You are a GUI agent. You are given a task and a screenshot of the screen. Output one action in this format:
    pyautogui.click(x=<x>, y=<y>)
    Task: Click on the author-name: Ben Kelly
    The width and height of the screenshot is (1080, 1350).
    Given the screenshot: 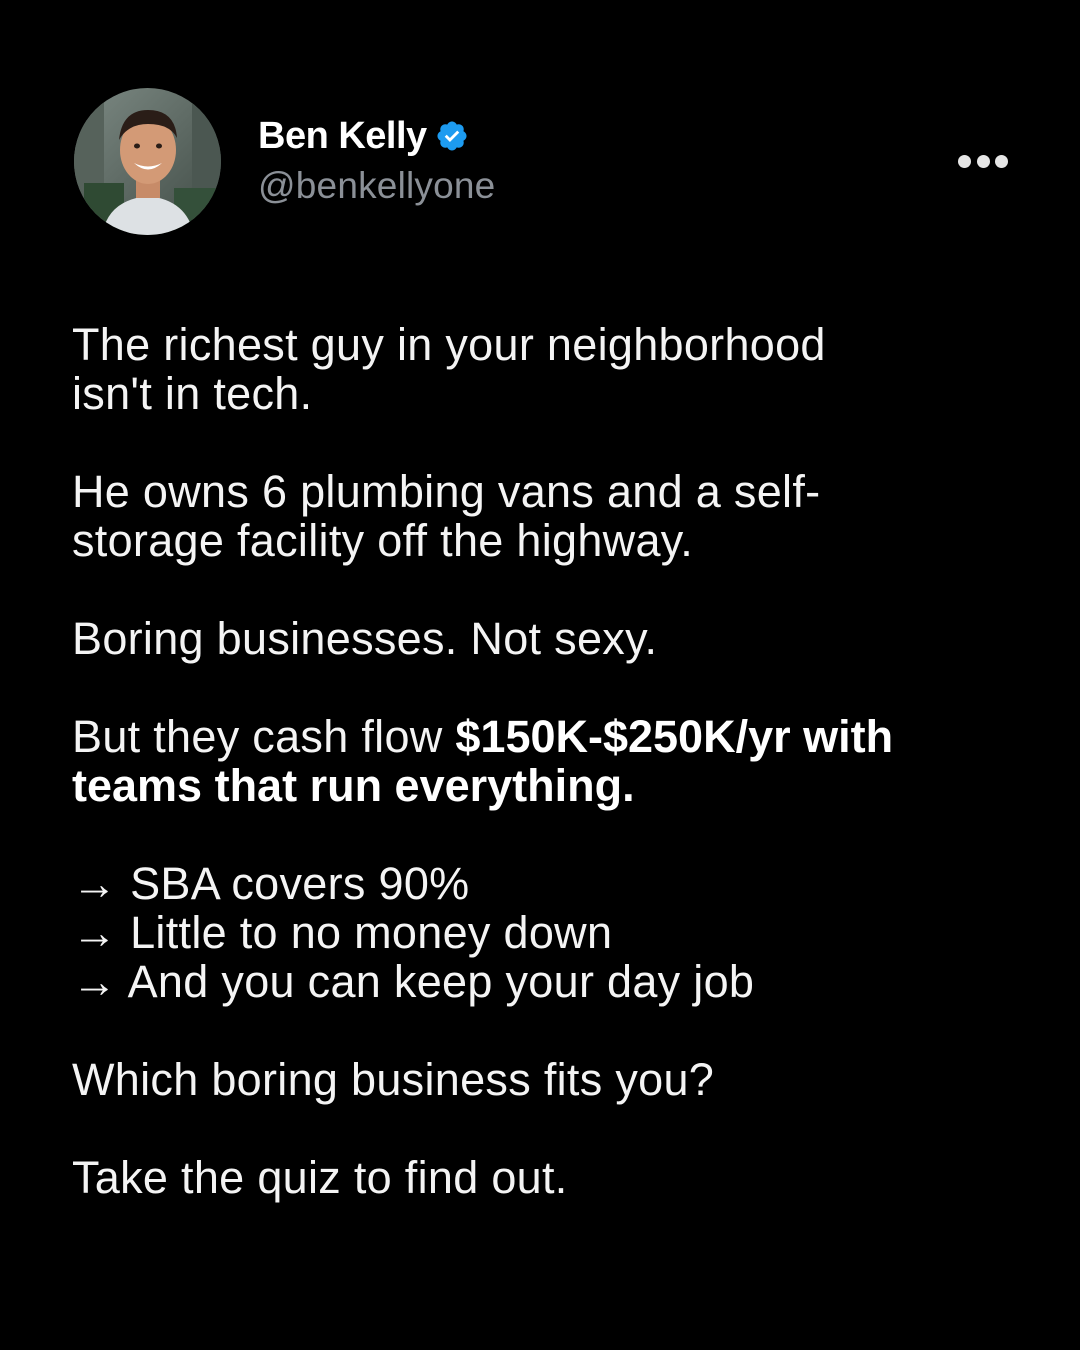 What is the action you would take?
    pyautogui.click(x=342, y=136)
    